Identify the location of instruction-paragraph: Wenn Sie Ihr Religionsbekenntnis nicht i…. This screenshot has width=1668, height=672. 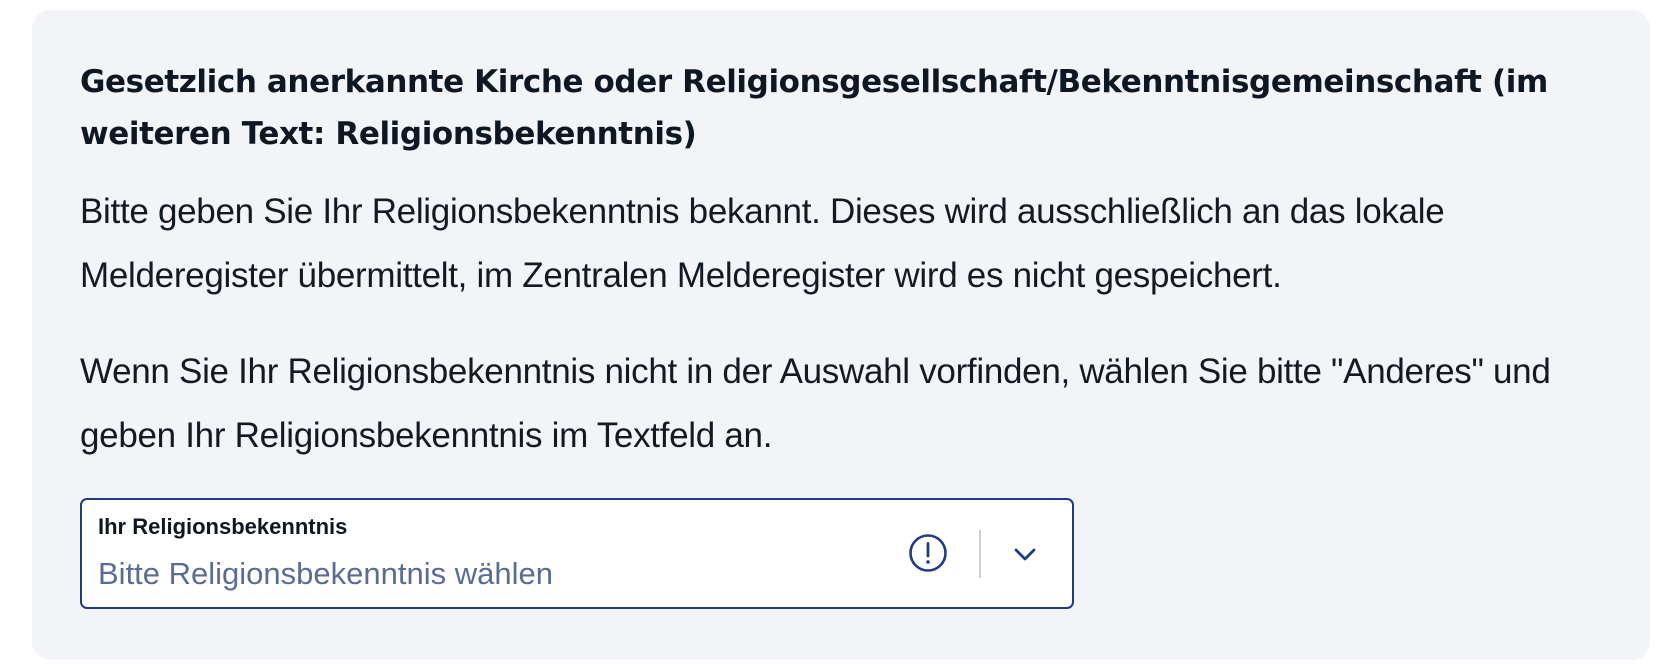
(815, 403).